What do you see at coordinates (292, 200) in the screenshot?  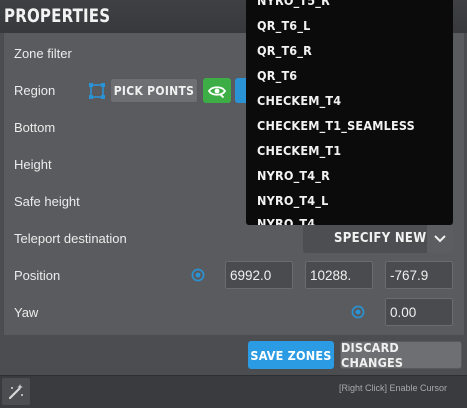 I see `dropdown-item: NYRO_T4_L` at bounding box center [292, 200].